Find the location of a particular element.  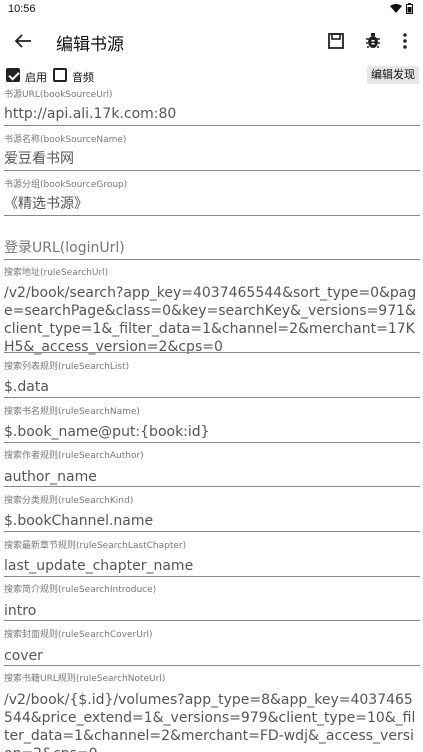

field-value: 《精选书源》 is located at coordinates (46, 204).